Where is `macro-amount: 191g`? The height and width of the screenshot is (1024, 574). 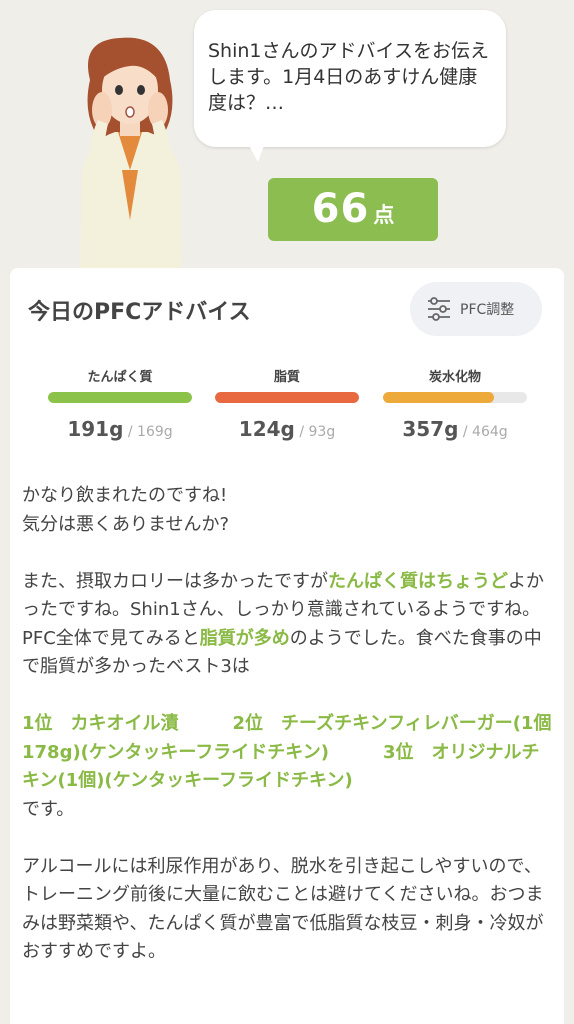 macro-amount: 191g is located at coordinates (95, 429).